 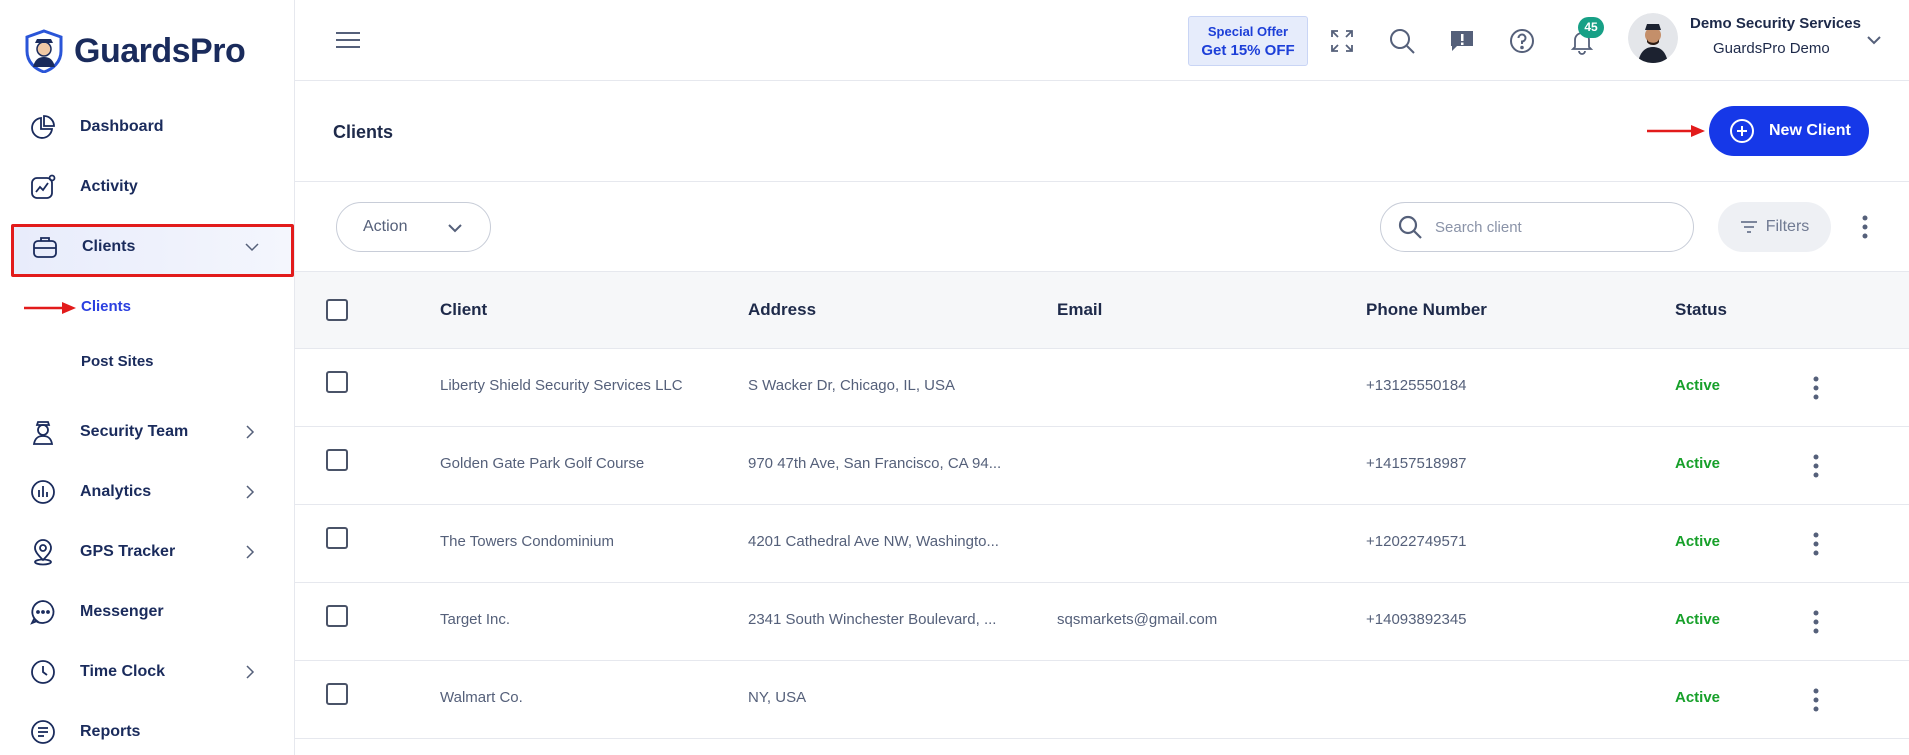 I want to click on hamburger-menu-icon, so click(x=348, y=40).